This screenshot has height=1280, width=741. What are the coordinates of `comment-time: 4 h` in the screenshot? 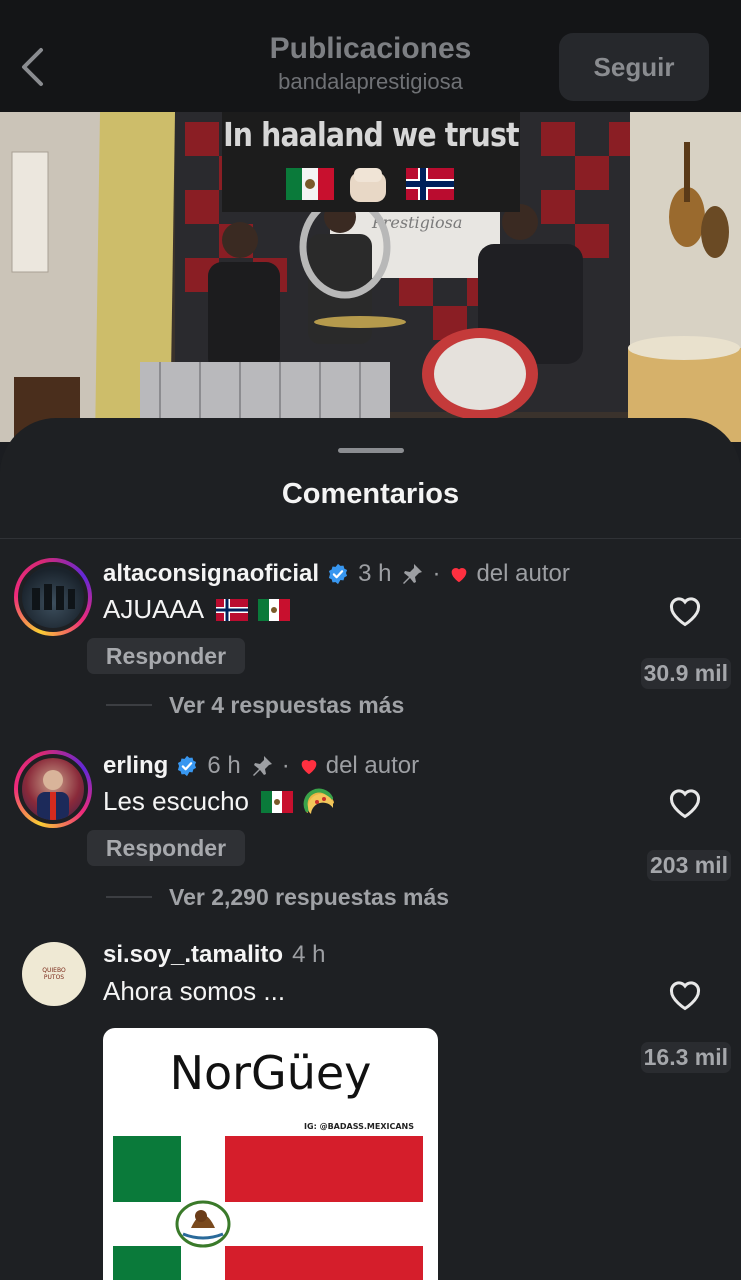 It's located at (309, 954).